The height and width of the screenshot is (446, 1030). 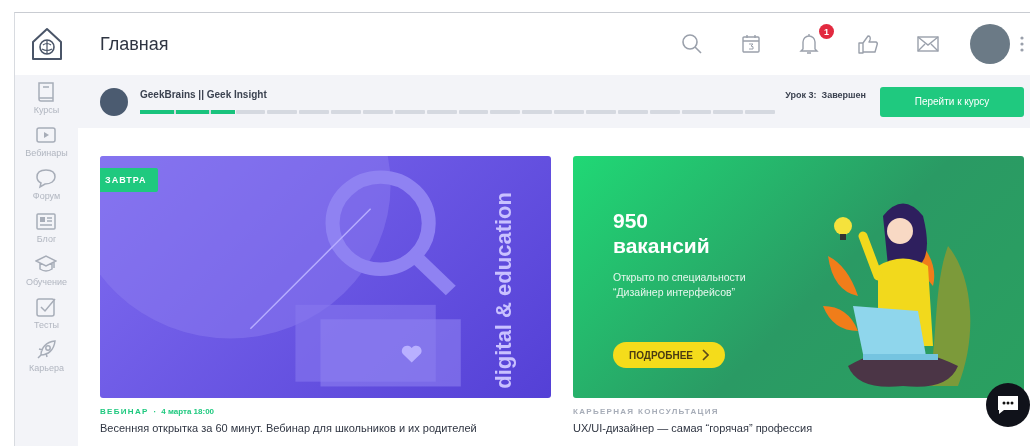 What do you see at coordinates (928, 44) in the screenshot?
I see `mail-icon` at bounding box center [928, 44].